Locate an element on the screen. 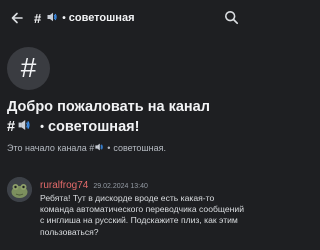 The height and width of the screenshot is (250, 320). welcome-hash: # is located at coordinates (11, 127).